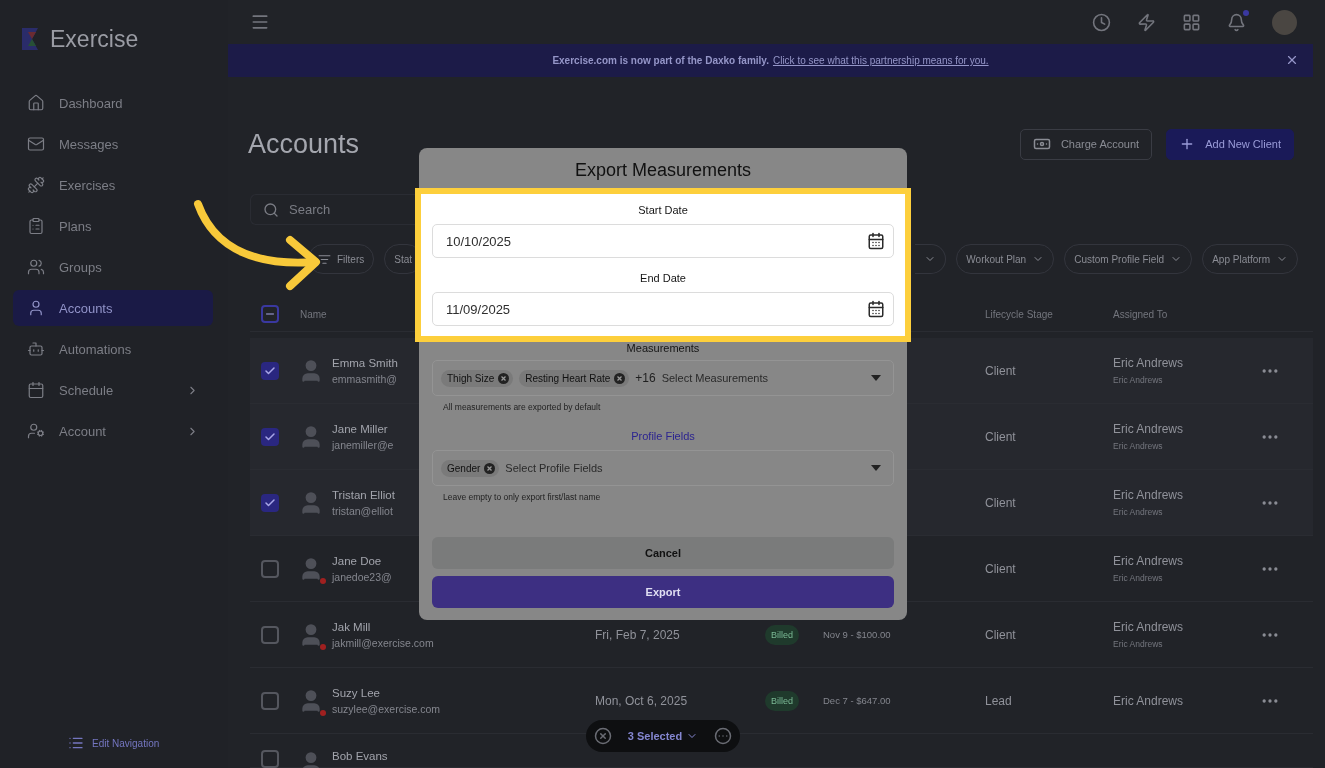 The height and width of the screenshot is (768, 1325). I want to click on client-name: Jane Miller, so click(360, 428).